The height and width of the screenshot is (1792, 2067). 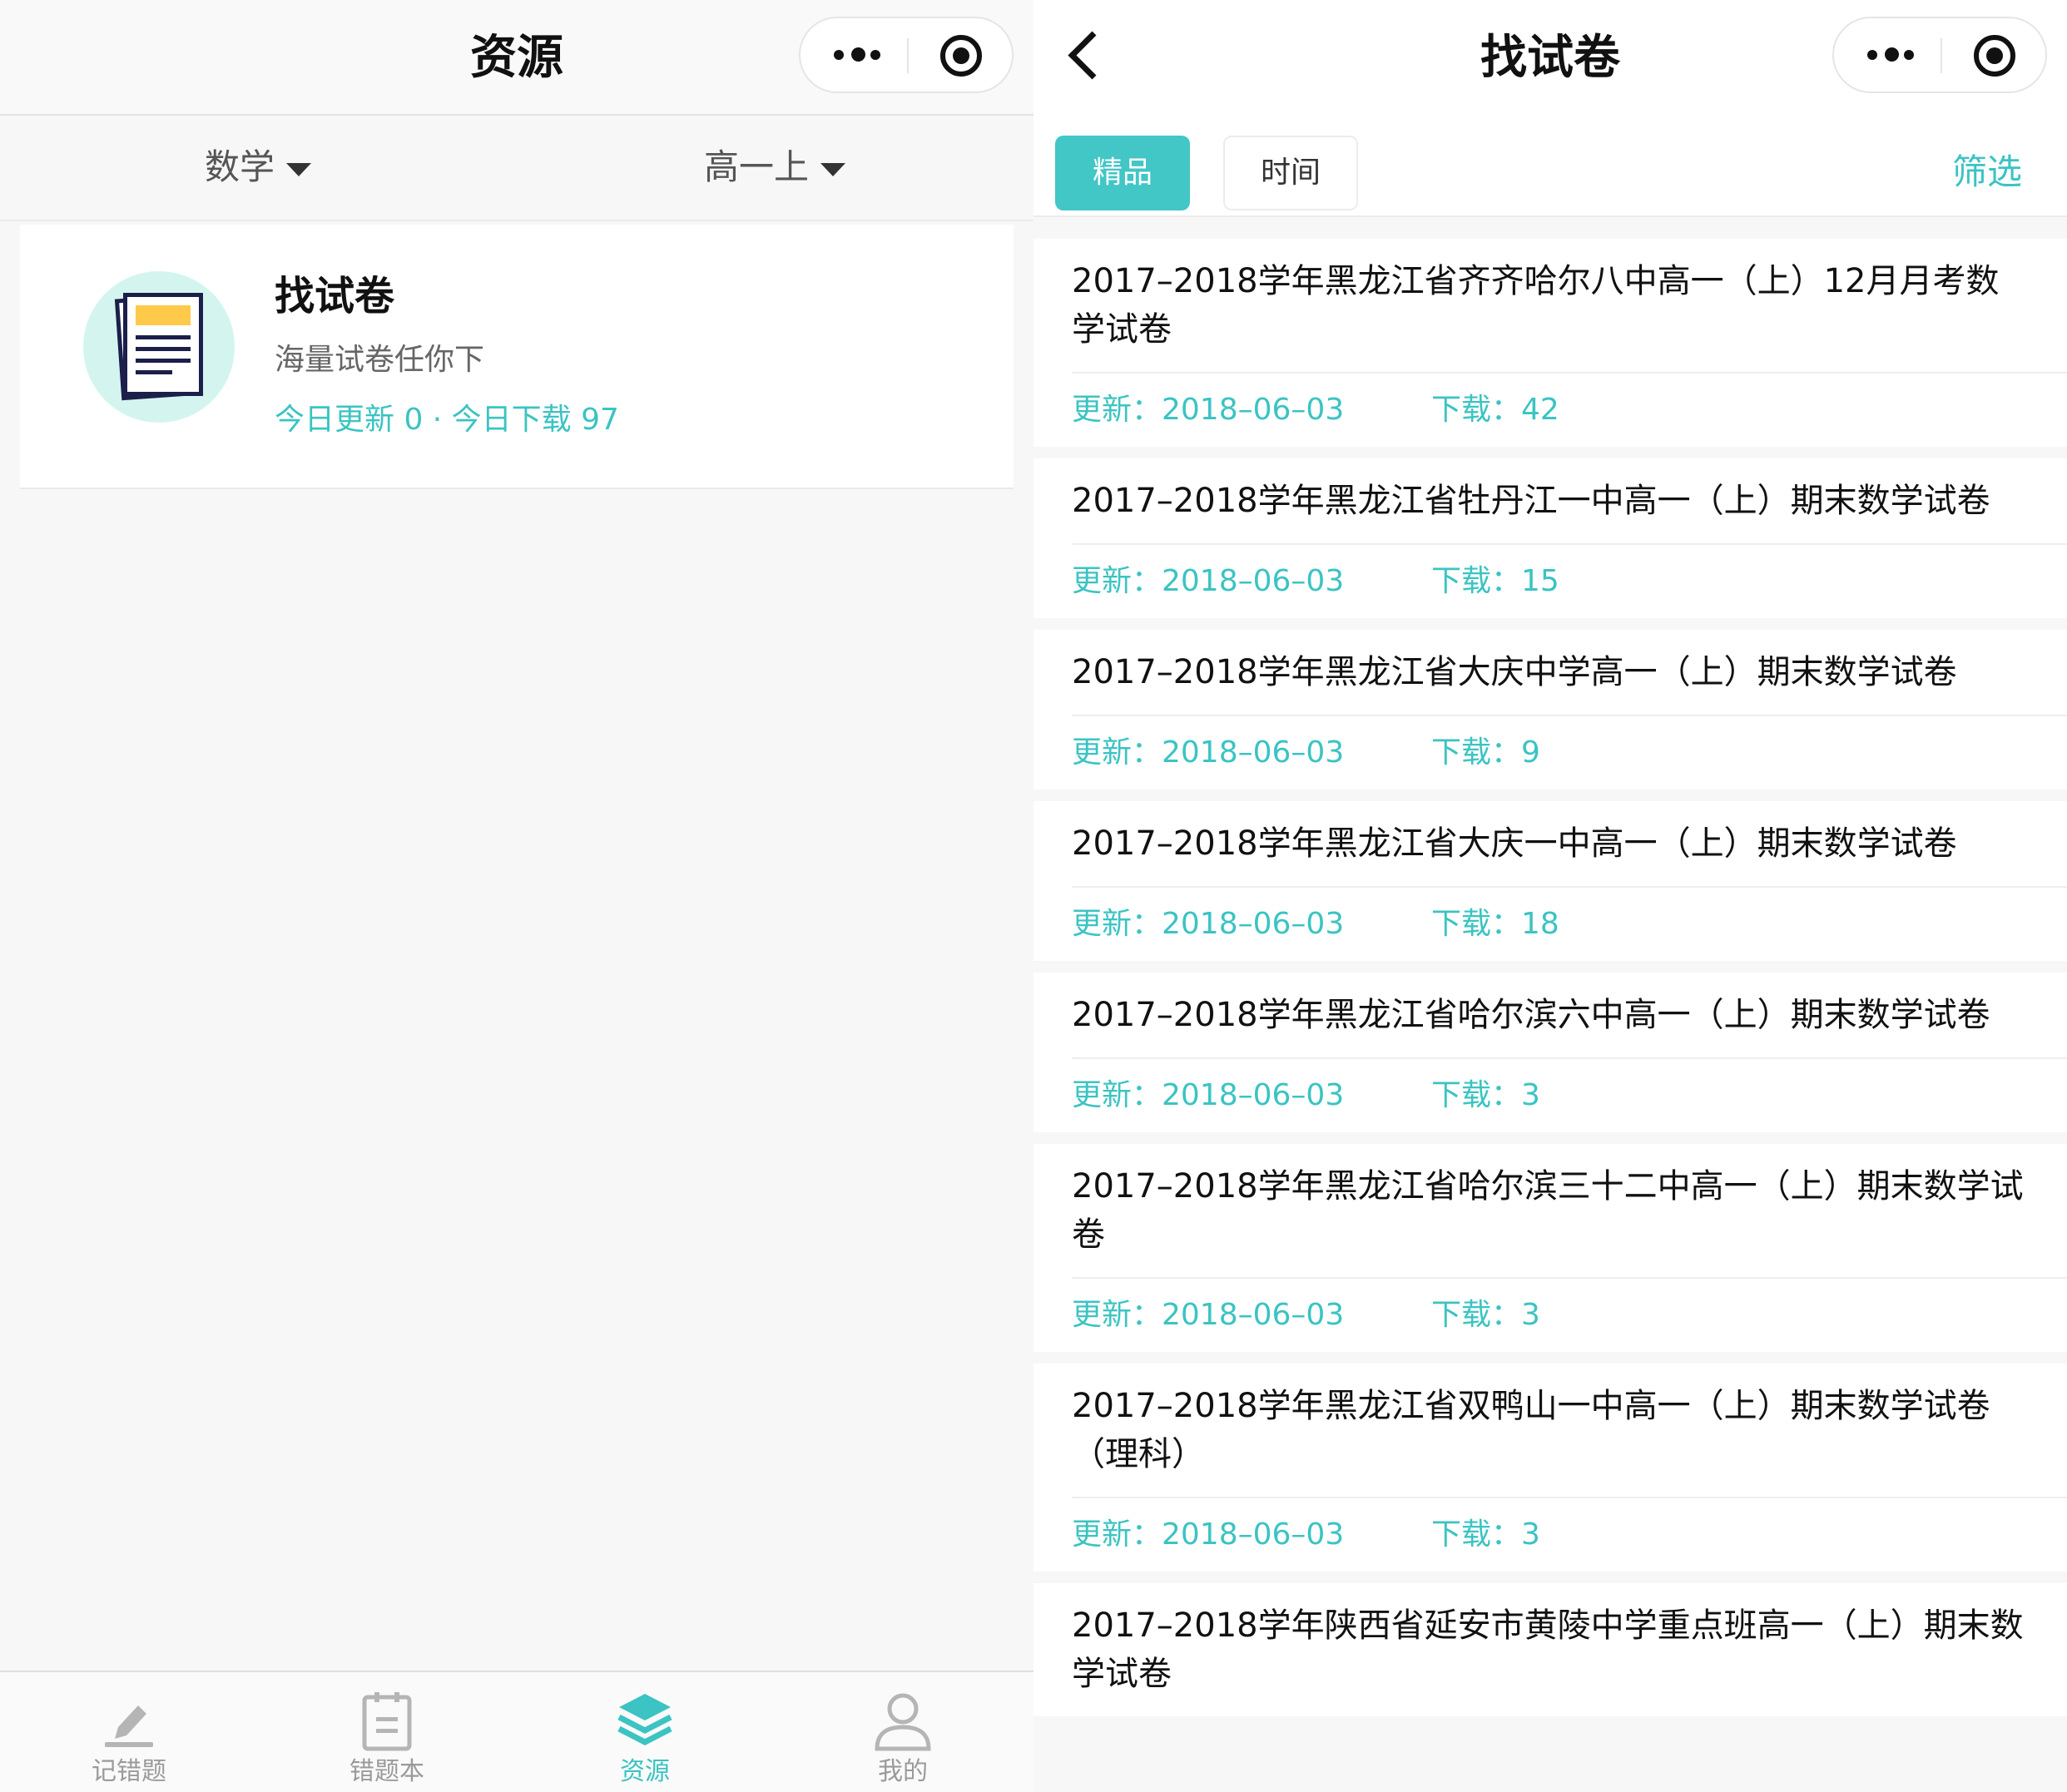 I want to click on tab-bar: 记错题 错题本 资源 我的, so click(x=517, y=1731).